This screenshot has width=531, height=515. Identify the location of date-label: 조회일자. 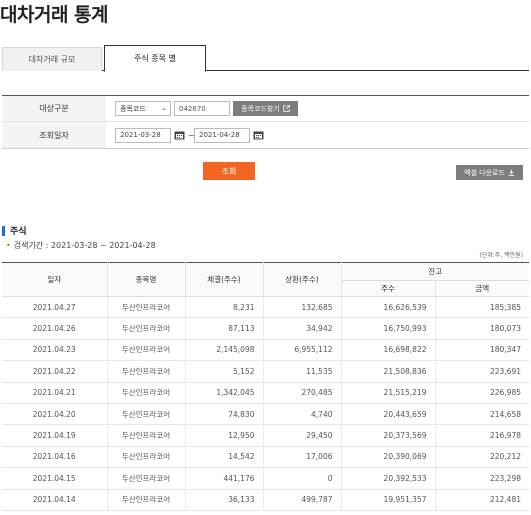
(54, 135).